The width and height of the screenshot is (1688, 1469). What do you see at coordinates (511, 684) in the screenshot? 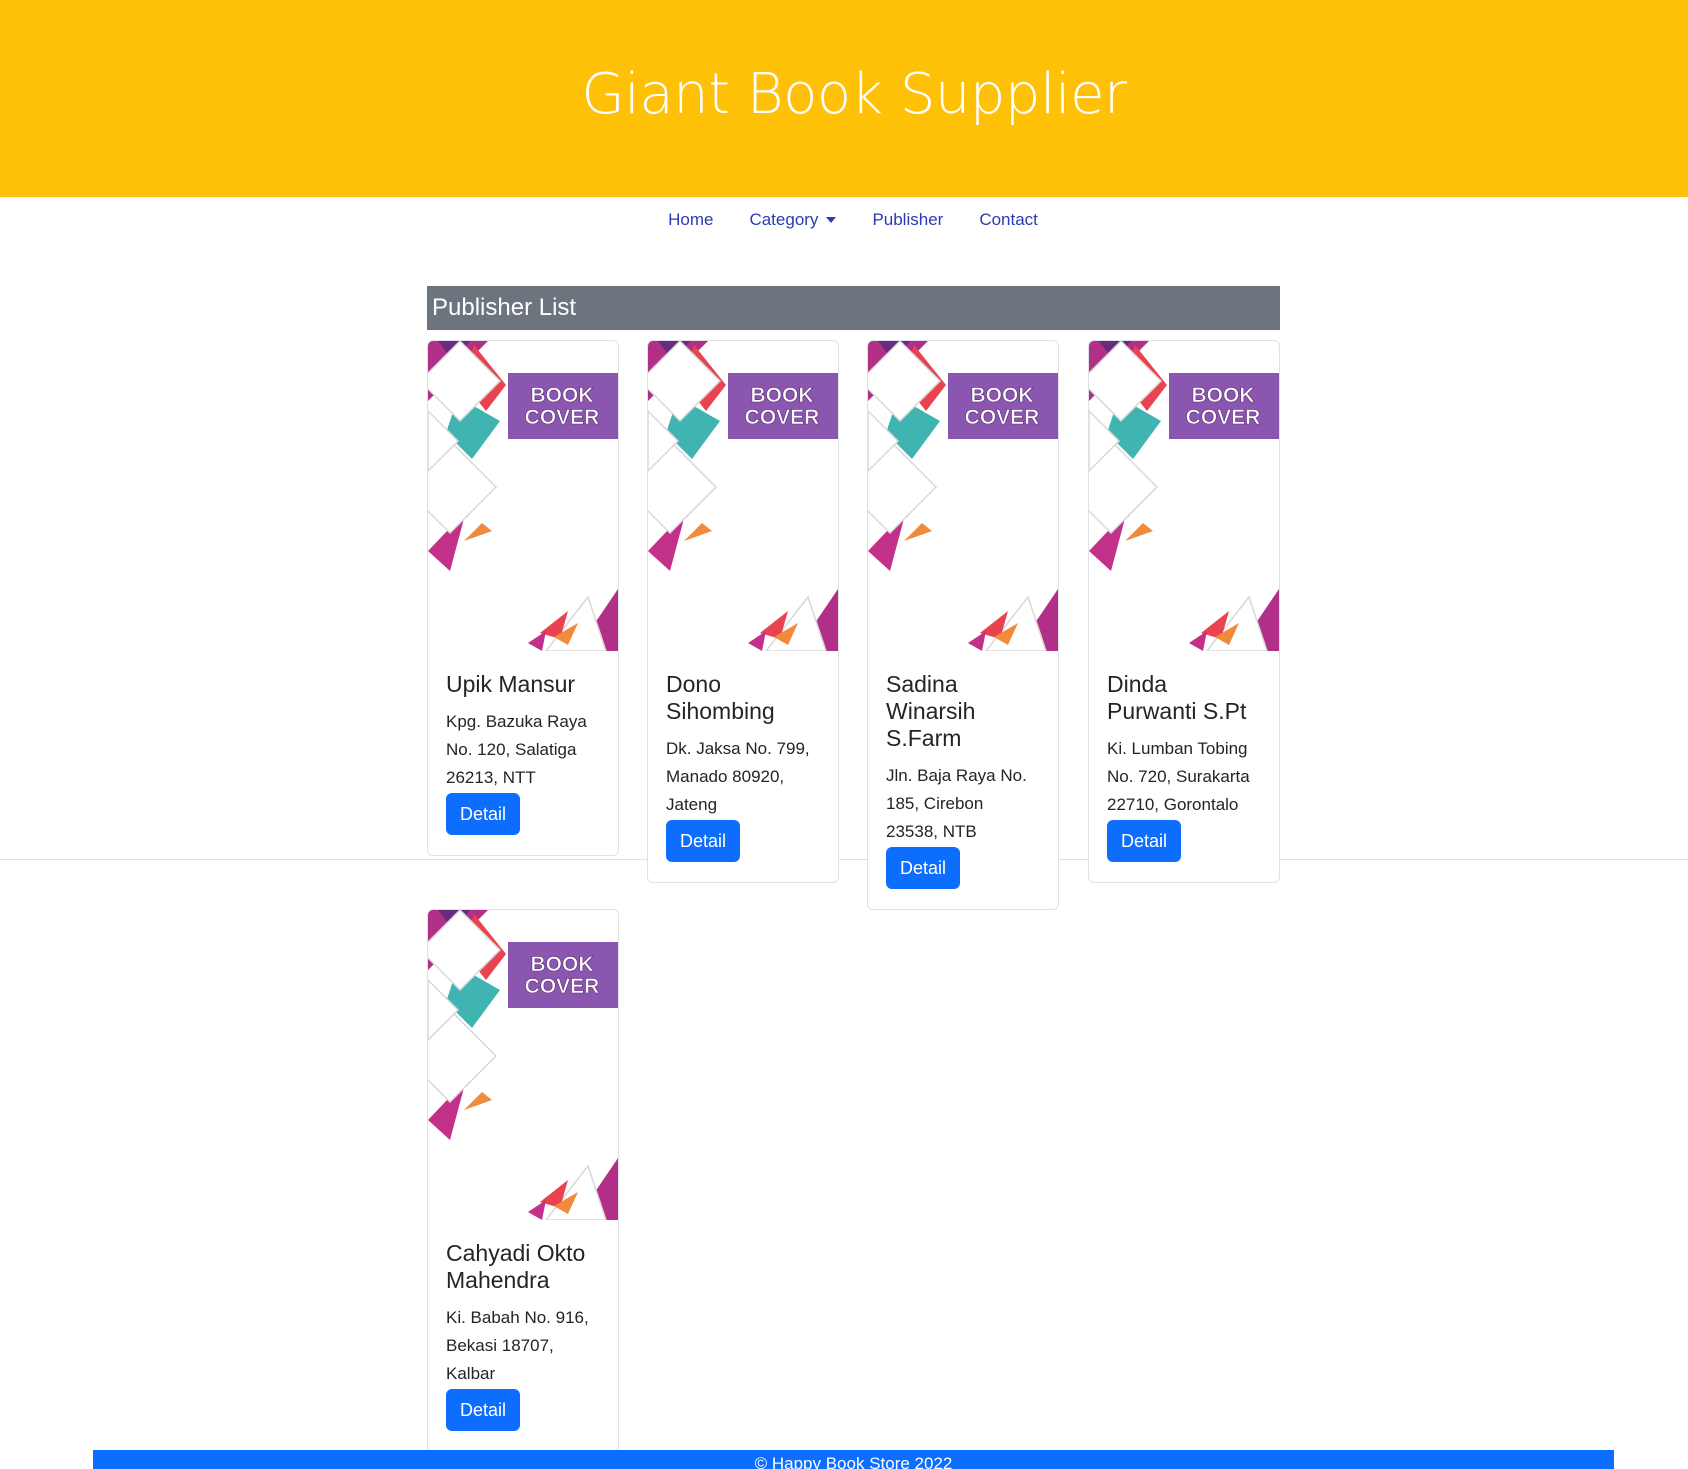
I see `publisher-name: Upik Mansur` at bounding box center [511, 684].